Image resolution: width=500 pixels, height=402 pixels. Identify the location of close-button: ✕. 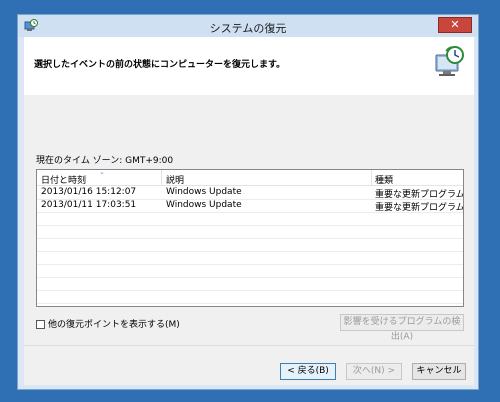
(455, 25).